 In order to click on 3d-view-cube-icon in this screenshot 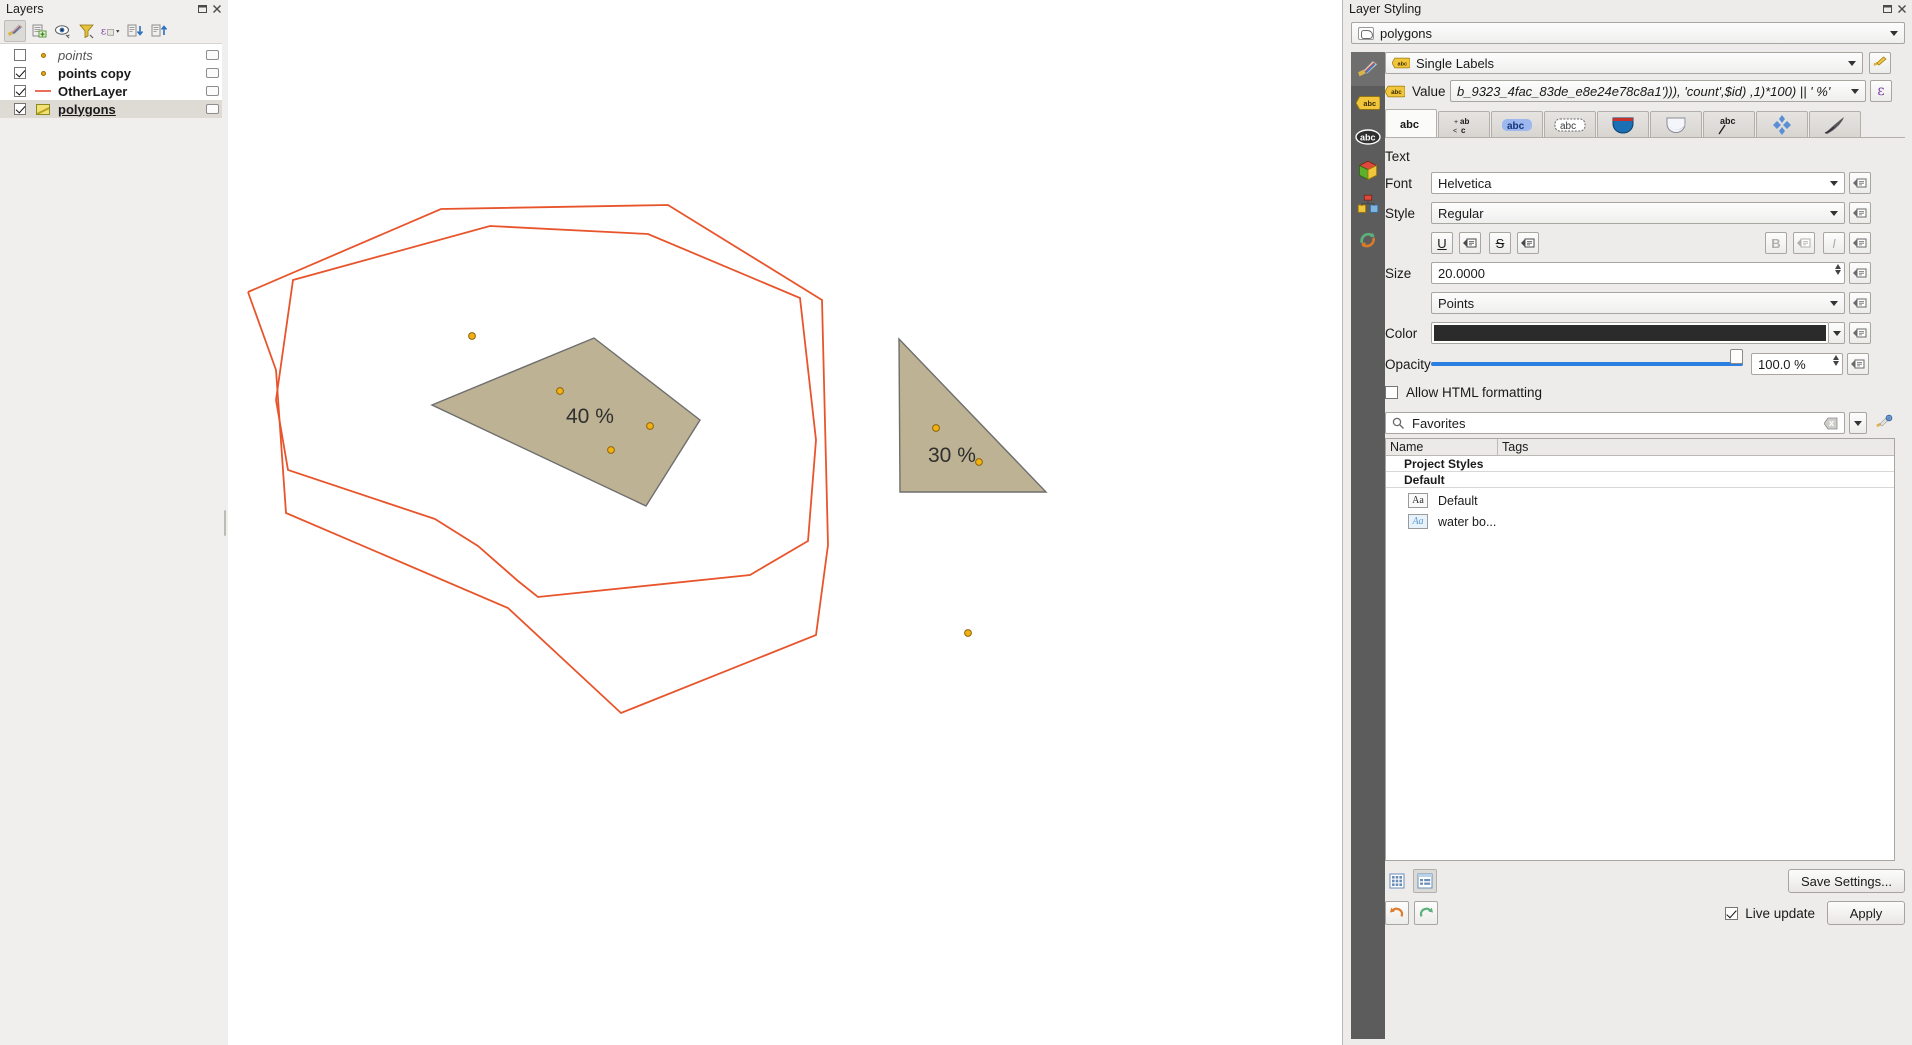, I will do `click(1368, 171)`.